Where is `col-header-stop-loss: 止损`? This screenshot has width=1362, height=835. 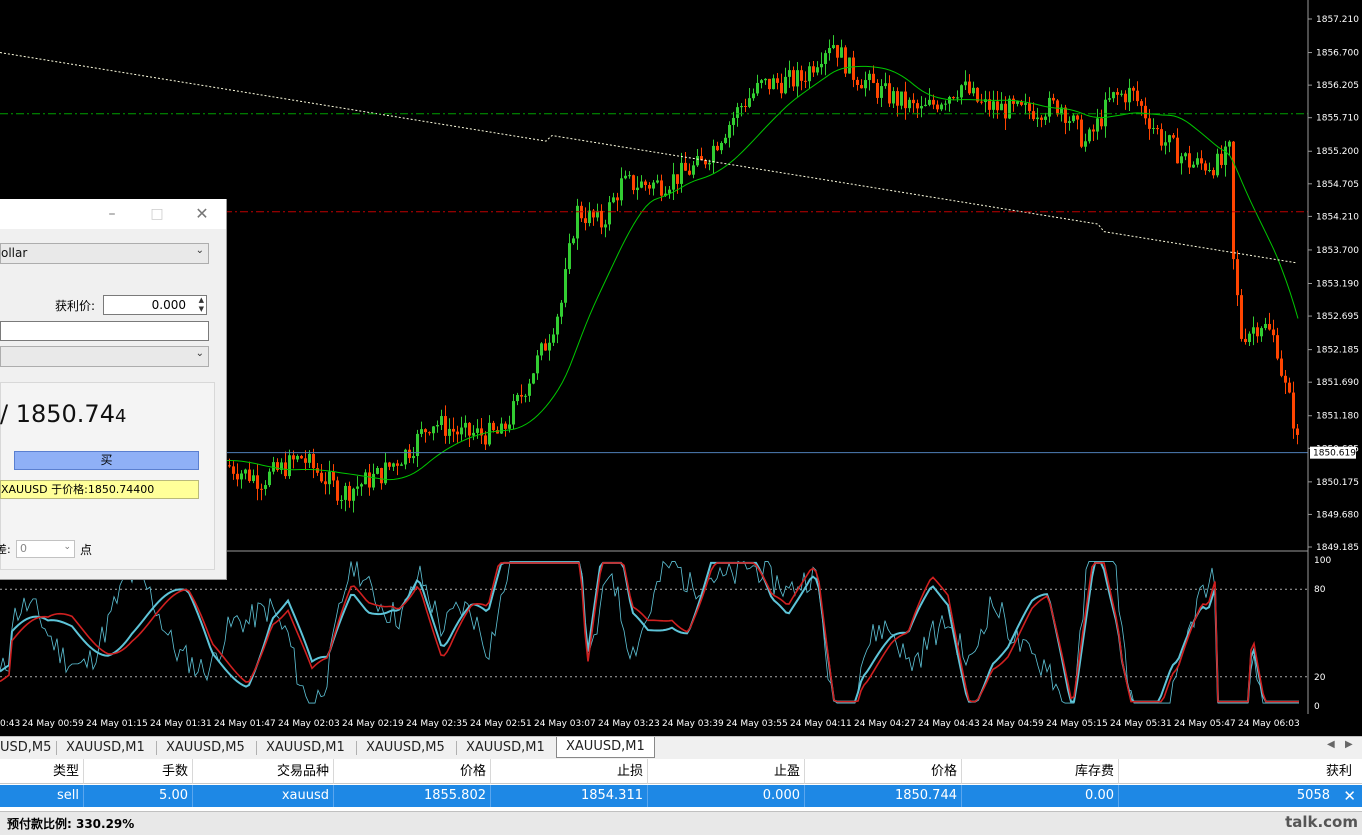 col-header-stop-loss: 止损 is located at coordinates (569, 771).